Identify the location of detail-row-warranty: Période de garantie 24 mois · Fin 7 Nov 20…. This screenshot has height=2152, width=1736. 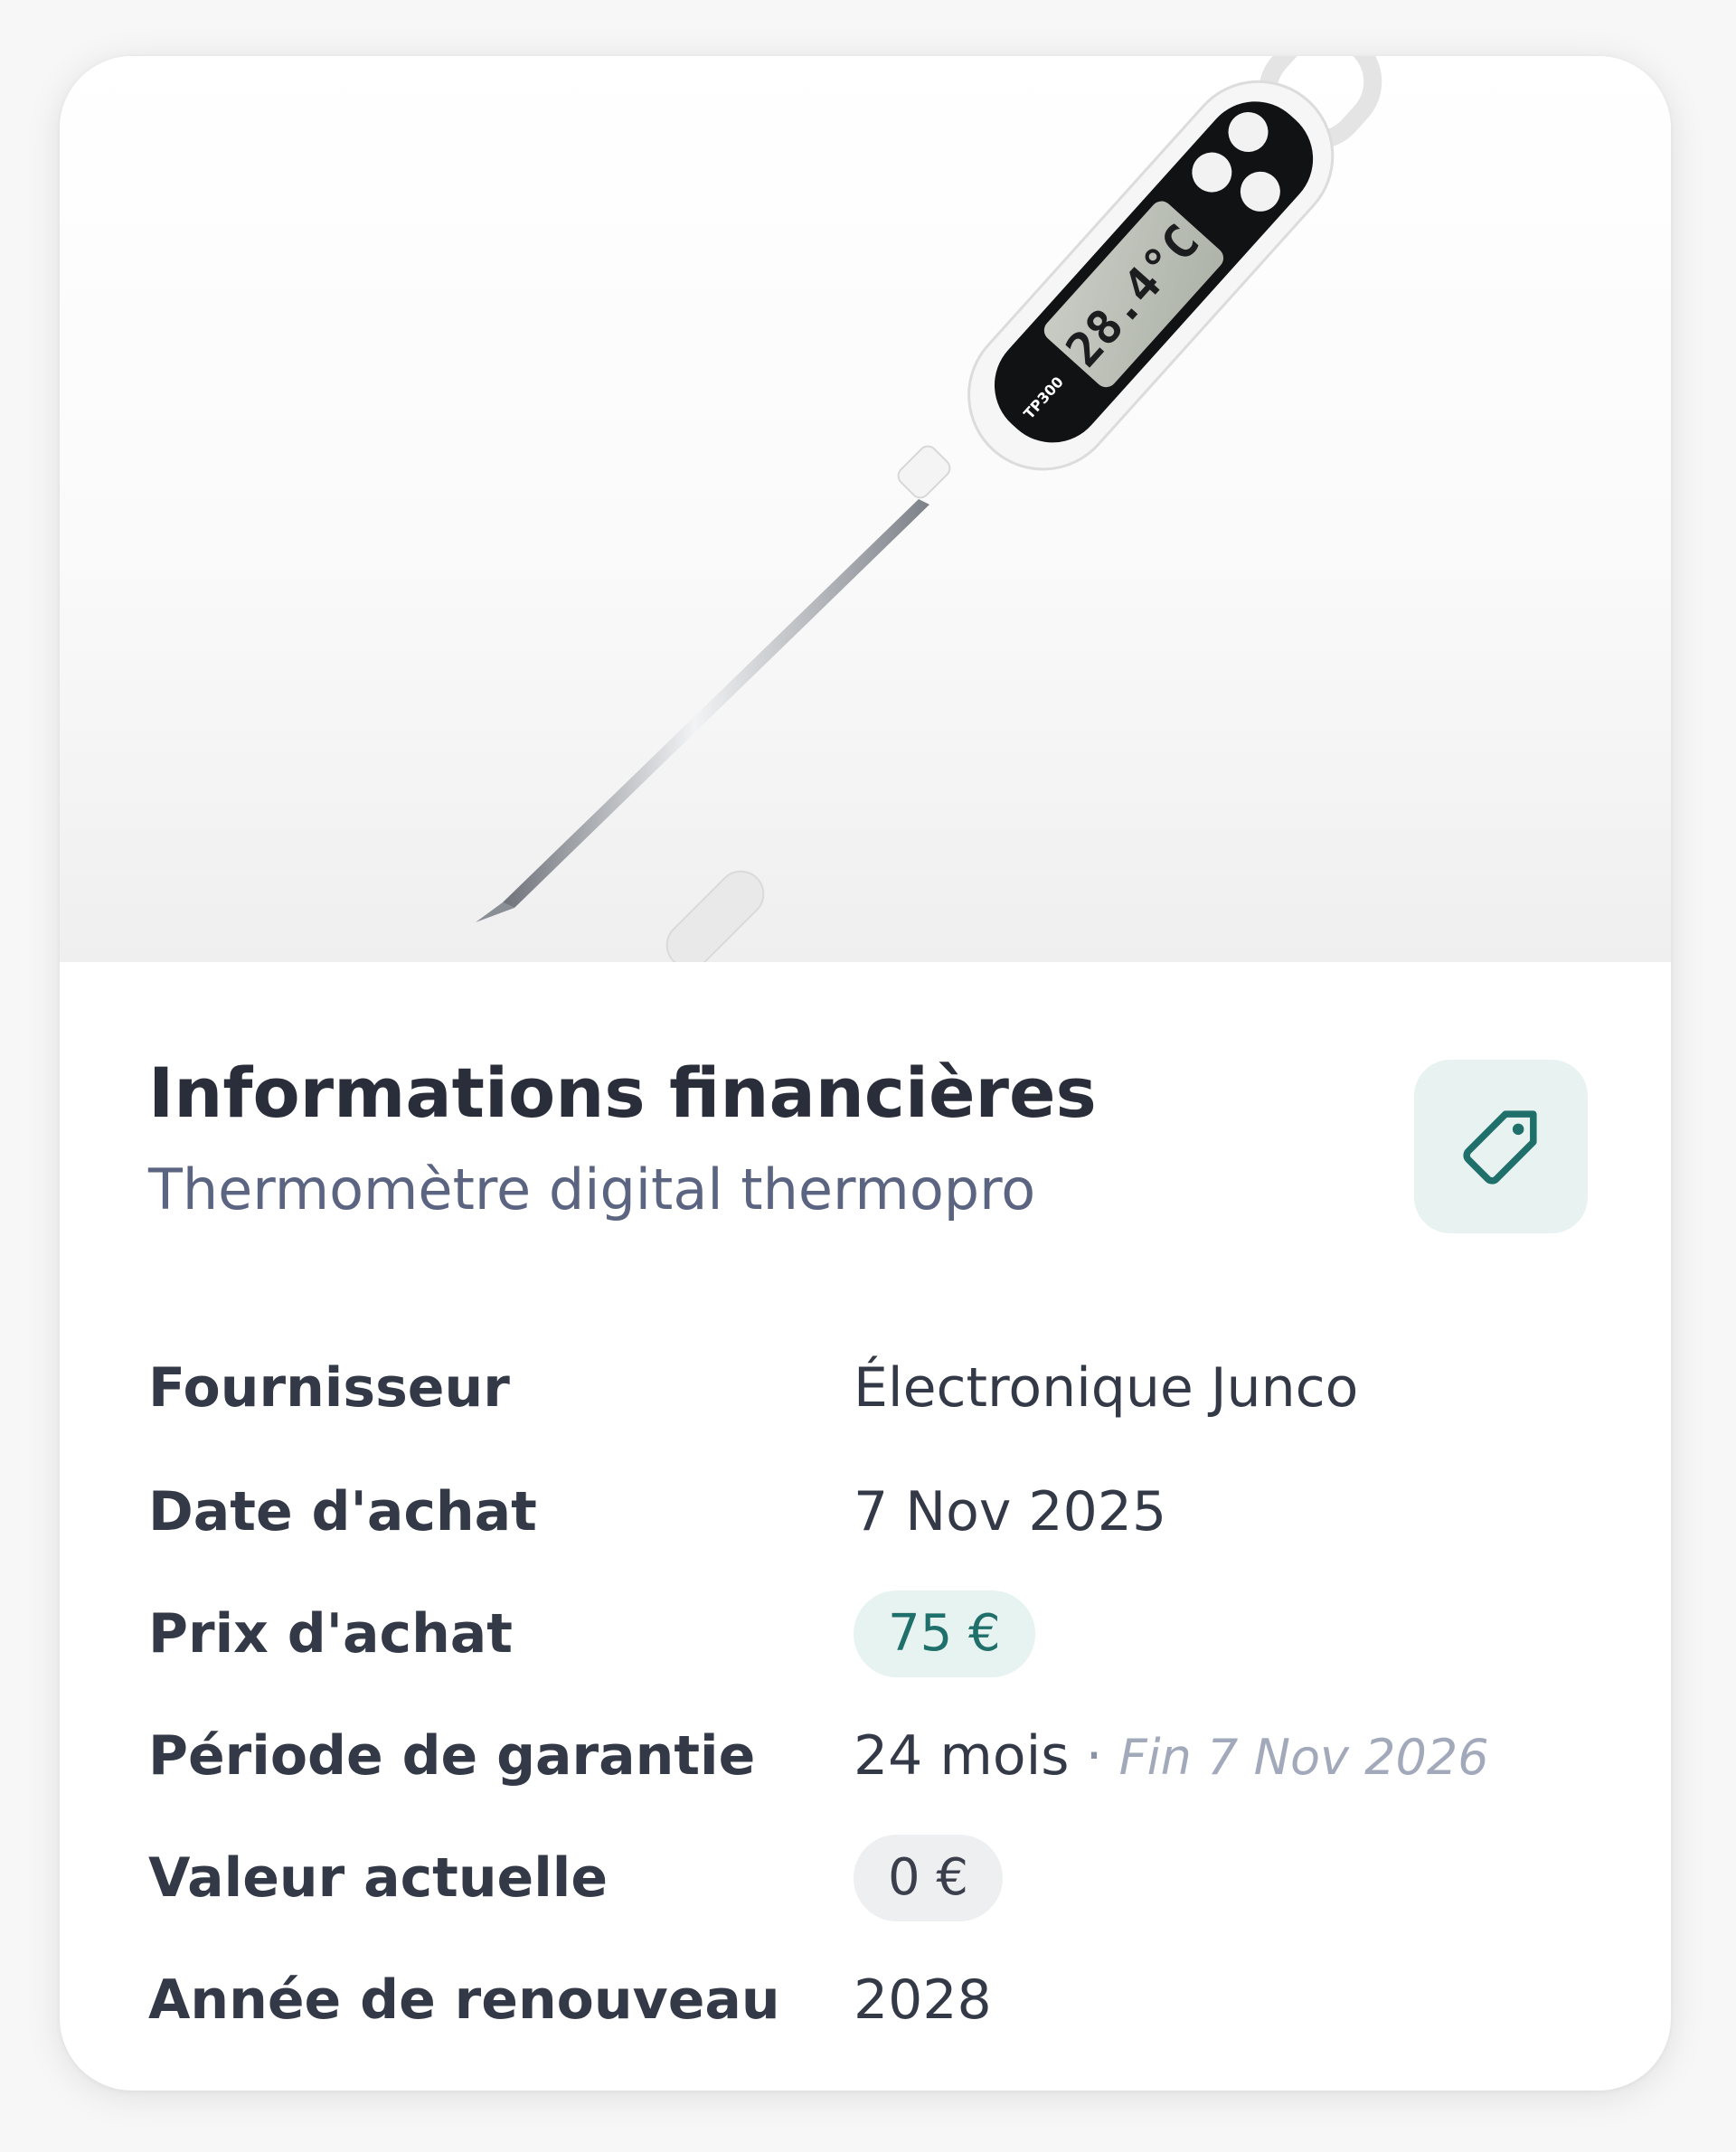
(872, 1756).